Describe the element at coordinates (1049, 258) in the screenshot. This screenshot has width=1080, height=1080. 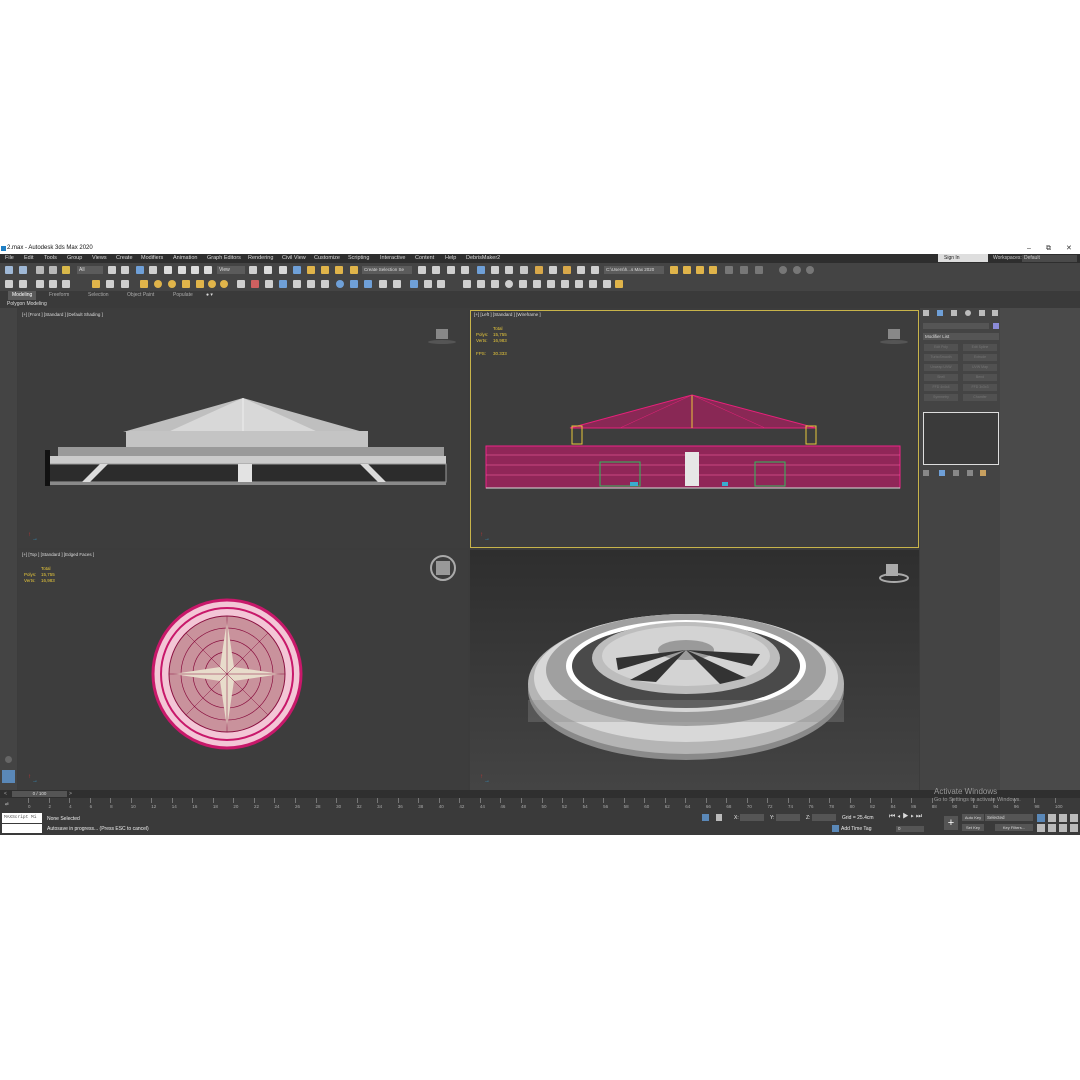
I see `workspaces-dropdown: Default` at that location.